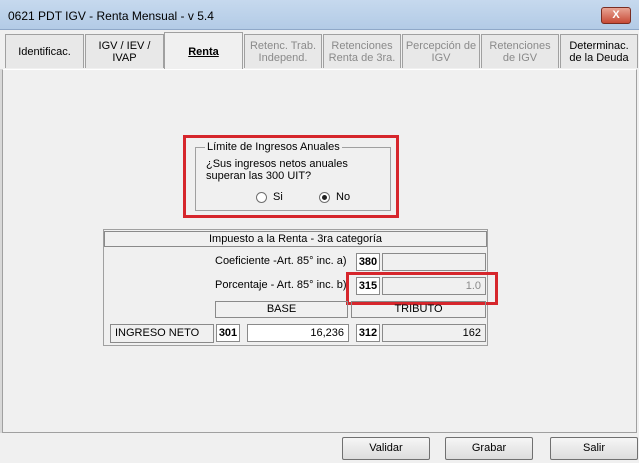 This screenshot has height=463, width=639. What do you see at coordinates (281, 285) in the screenshot?
I see `porcentaje-label: Porcentaje - Art. 85° inc. b)` at bounding box center [281, 285].